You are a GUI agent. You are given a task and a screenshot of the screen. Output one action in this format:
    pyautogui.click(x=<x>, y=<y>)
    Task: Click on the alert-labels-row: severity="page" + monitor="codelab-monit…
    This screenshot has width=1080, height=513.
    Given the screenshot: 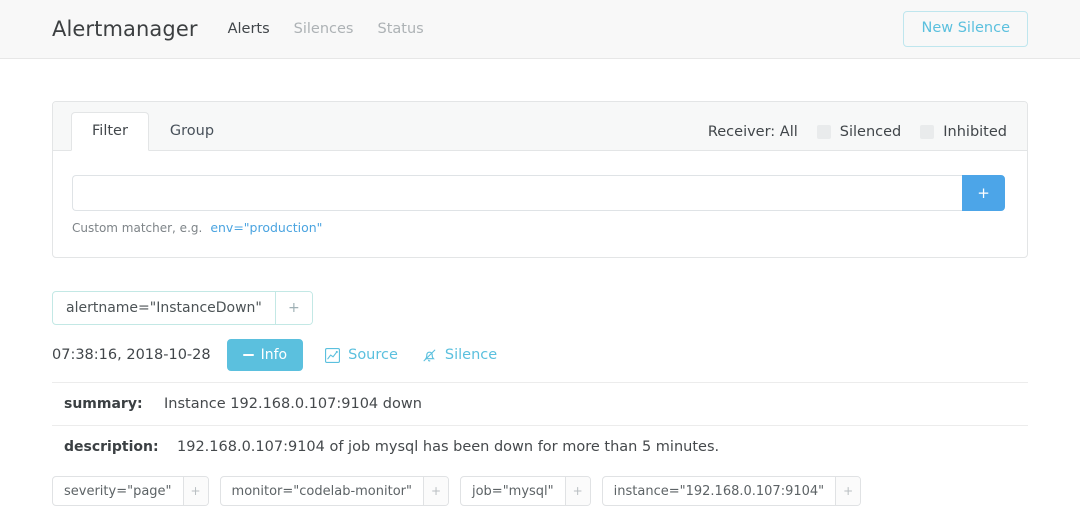 What is the action you would take?
    pyautogui.click(x=540, y=491)
    